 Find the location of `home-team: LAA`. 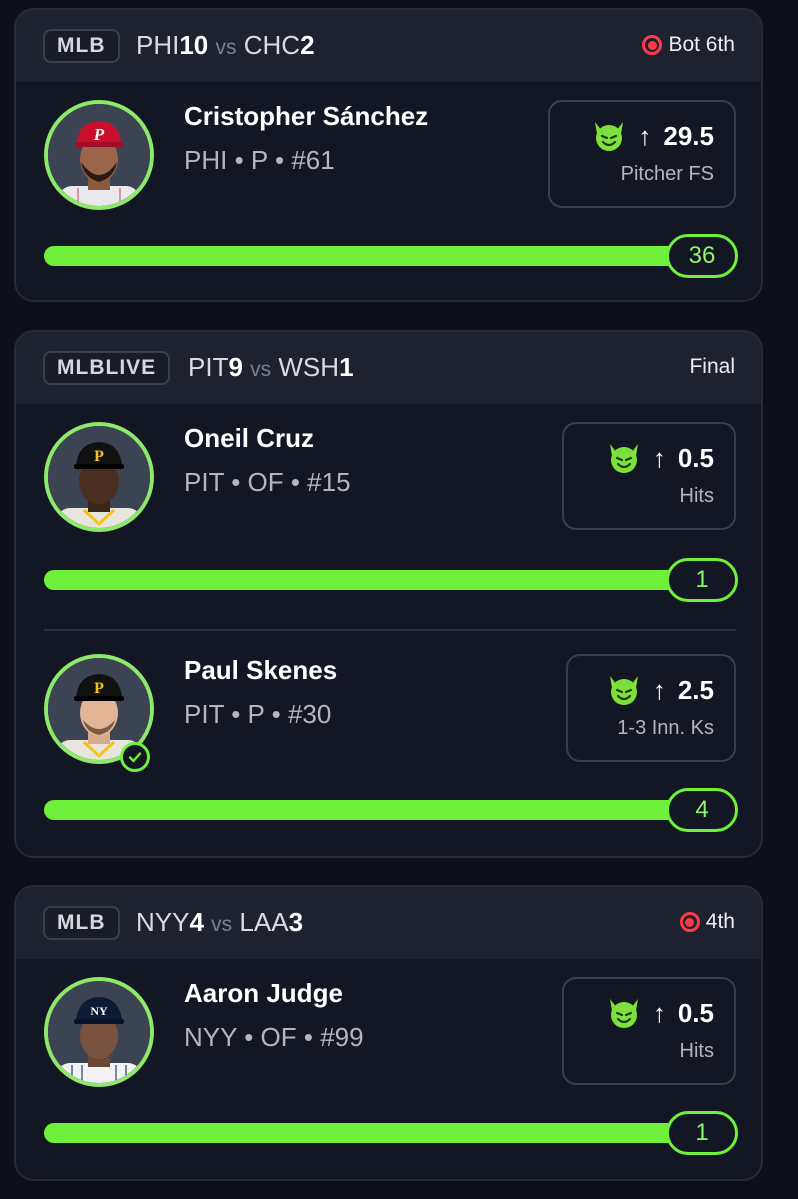

home-team: LAA is located at coordinates (264, 922).